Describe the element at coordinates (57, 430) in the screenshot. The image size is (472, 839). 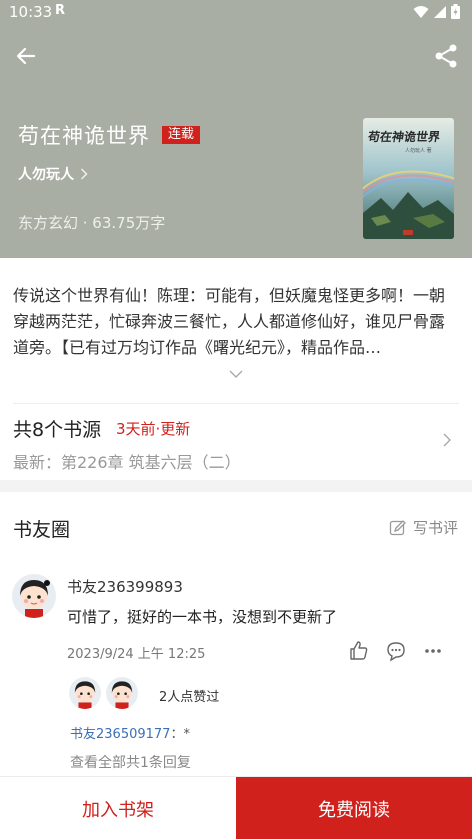
I see `sources-title: 共8个书源` at that location.